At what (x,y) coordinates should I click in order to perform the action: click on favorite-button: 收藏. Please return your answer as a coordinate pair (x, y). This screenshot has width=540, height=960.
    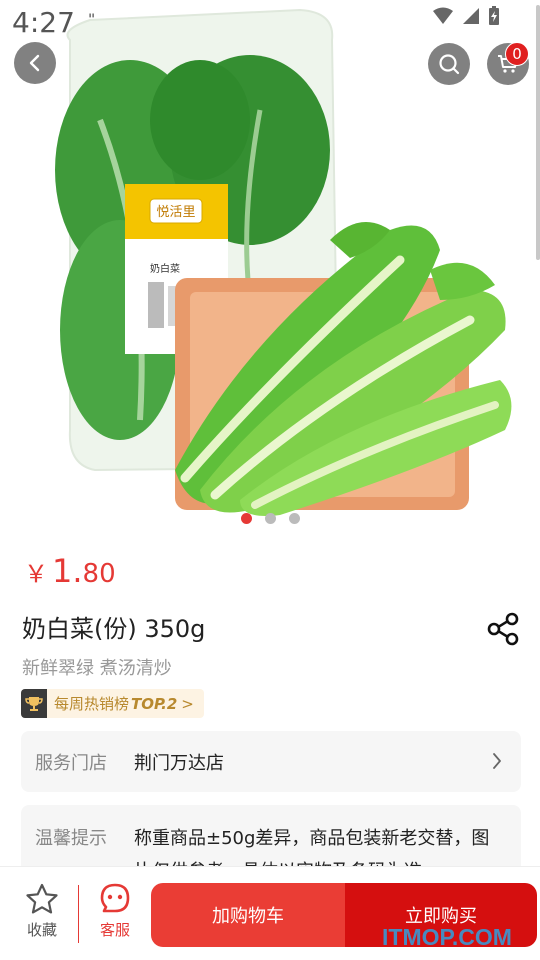
    Looking at the image, I should click on (42, 911).